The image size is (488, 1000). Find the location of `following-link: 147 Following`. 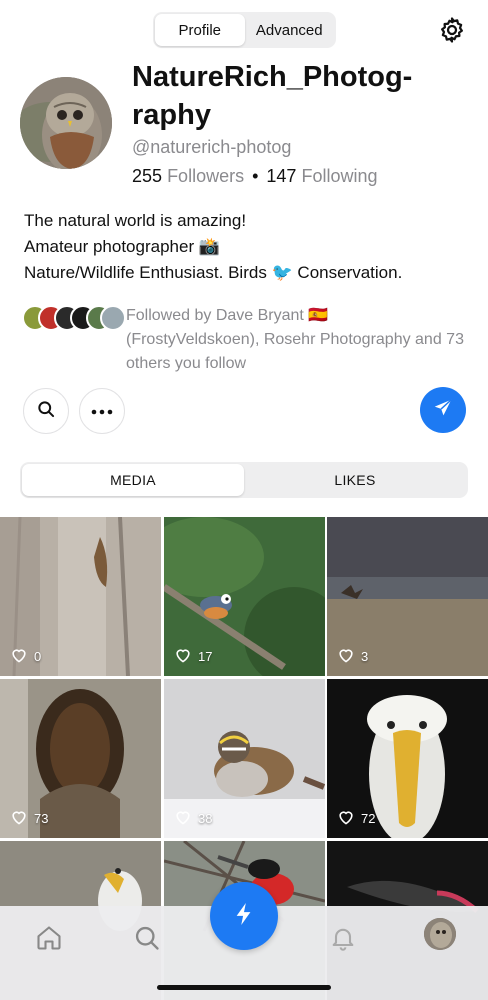

following-link: 147 Following is located at coordinates (321, 176).